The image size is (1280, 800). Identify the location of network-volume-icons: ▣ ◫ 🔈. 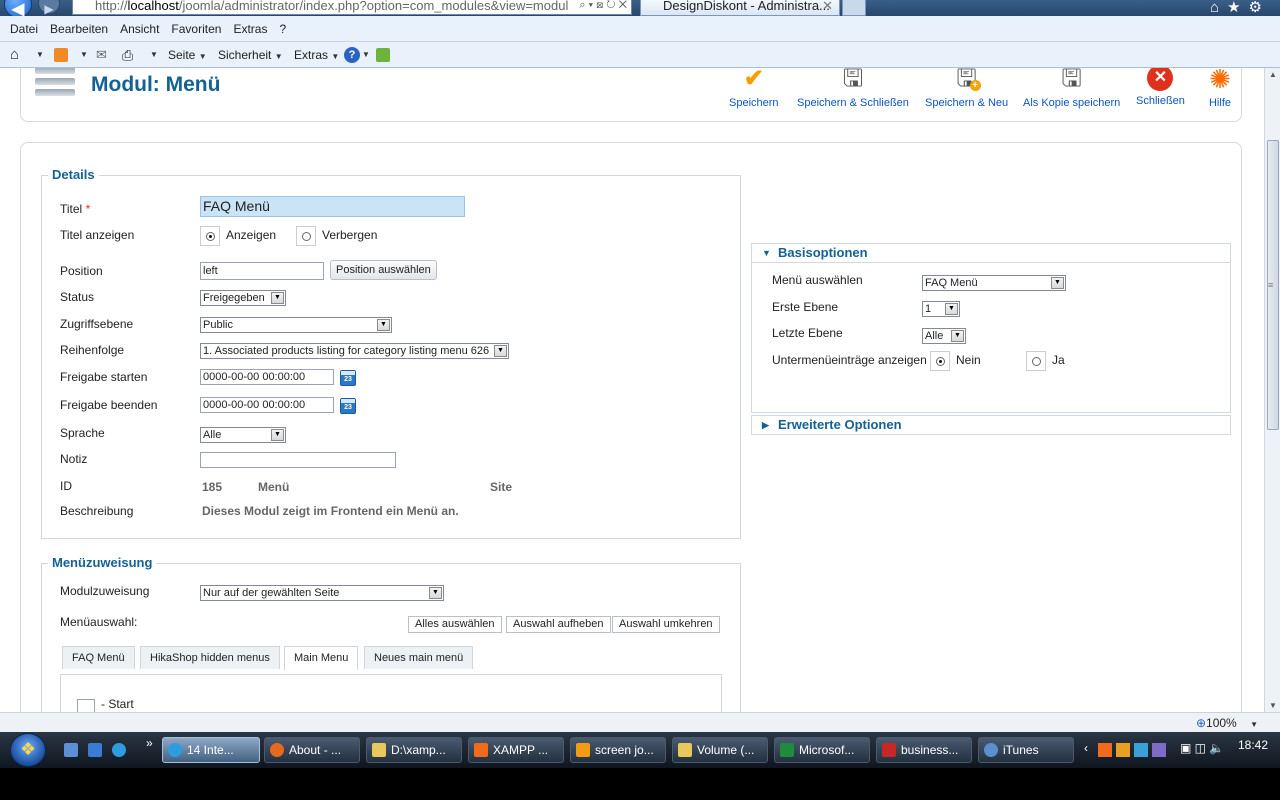
(1202, 748).